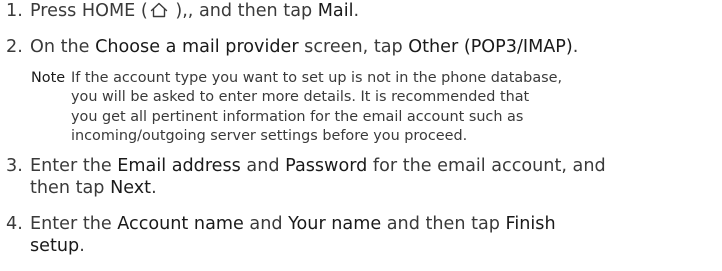 This screenshot has width=722, height=271. Describe the element at coordinates (335, 11) in the screenshot. I see `ui-term-mail: Mail` at that location.